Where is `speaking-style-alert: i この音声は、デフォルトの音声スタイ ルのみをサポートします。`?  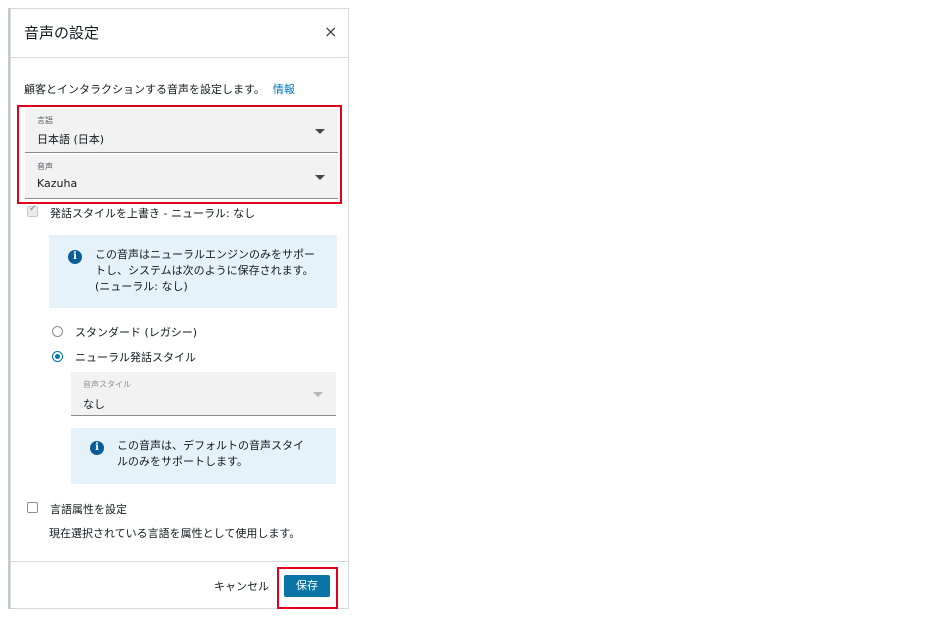
speaking-style-alert: i この音声は、デフォルトの音声スタイ ルのみをサポートします。 is located at coordinates (203, 456).